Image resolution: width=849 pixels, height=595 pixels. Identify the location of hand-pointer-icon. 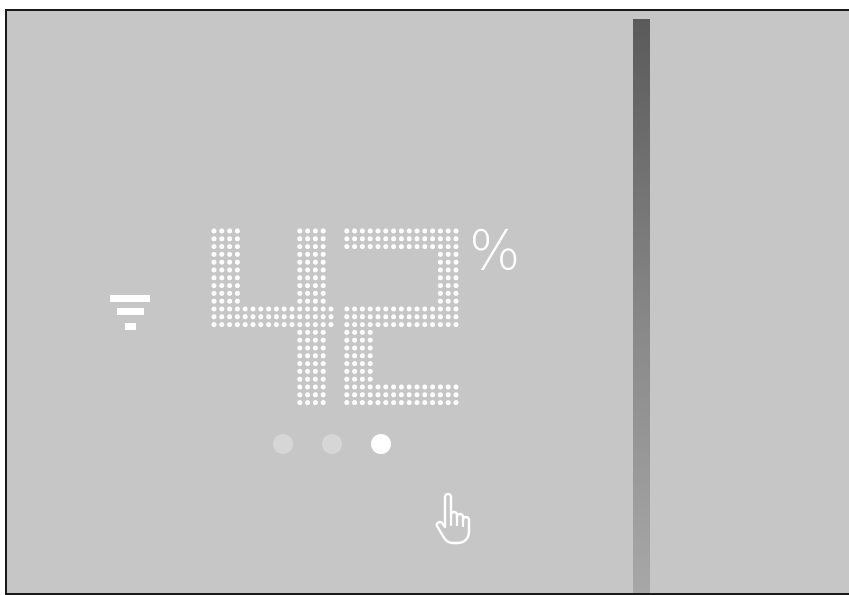
(453, 519).